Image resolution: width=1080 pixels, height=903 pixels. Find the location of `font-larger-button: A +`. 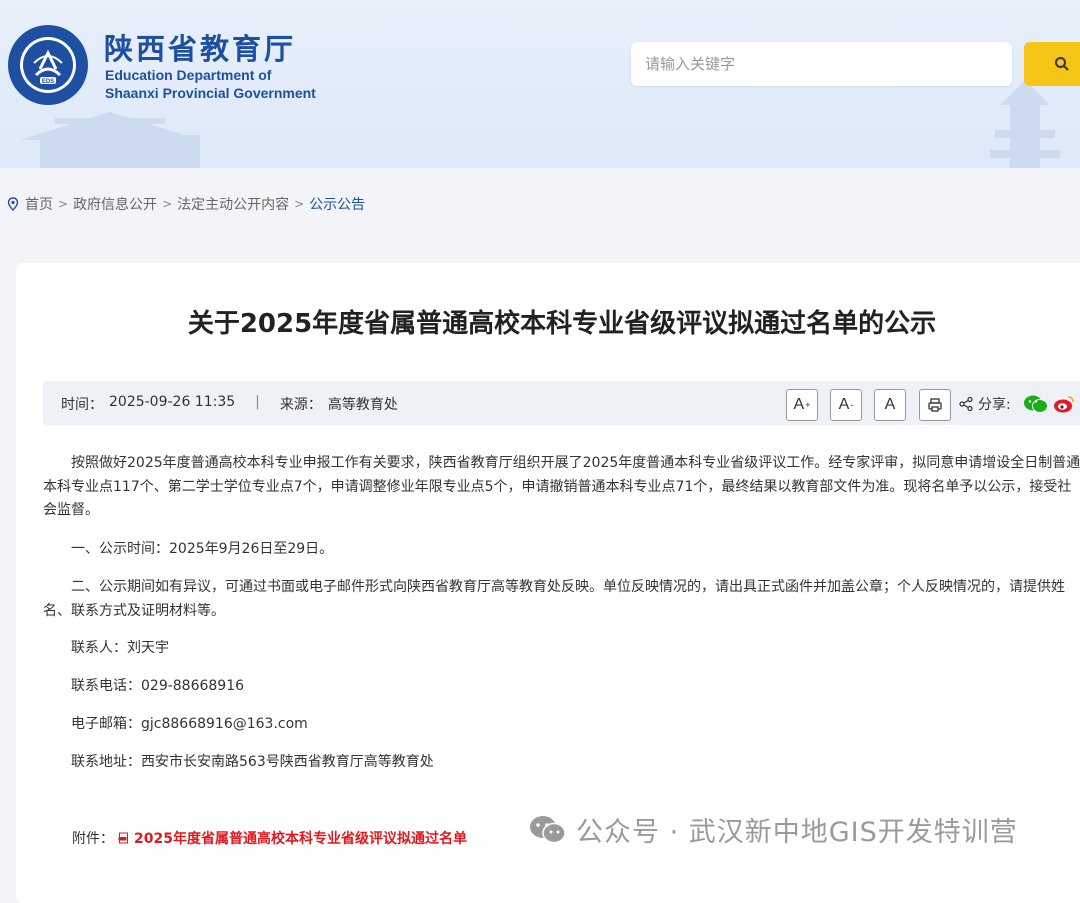

font-larger-button: A + is located at coordinates (802, 405).